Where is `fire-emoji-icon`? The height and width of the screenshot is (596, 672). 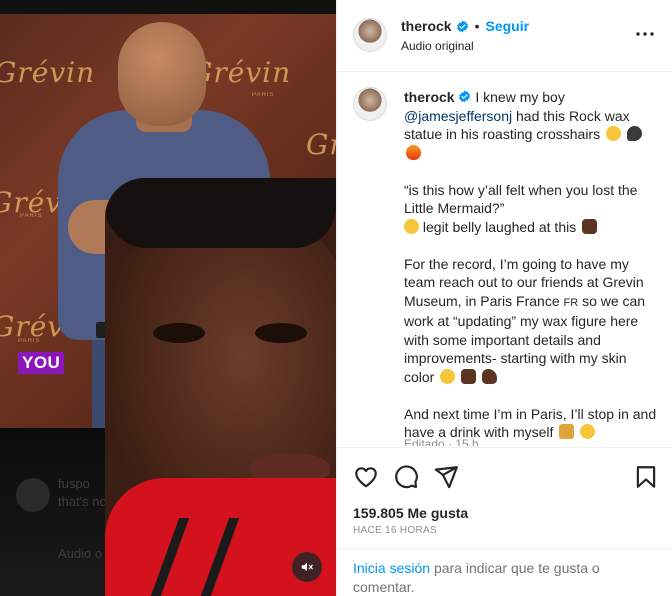
fire-emoji-icon is located at coordinates (413, 152).